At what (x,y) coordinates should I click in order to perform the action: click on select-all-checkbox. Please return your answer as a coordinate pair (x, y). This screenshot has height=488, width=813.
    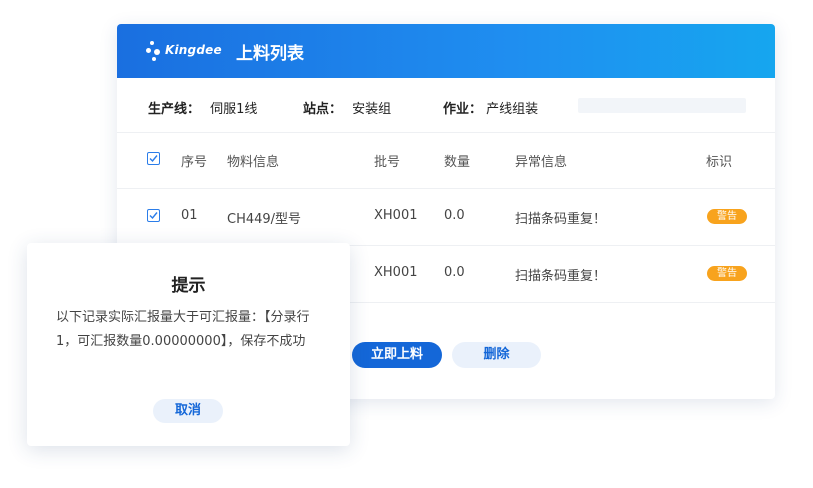
    Looking at the image, I should click on (153, 158).